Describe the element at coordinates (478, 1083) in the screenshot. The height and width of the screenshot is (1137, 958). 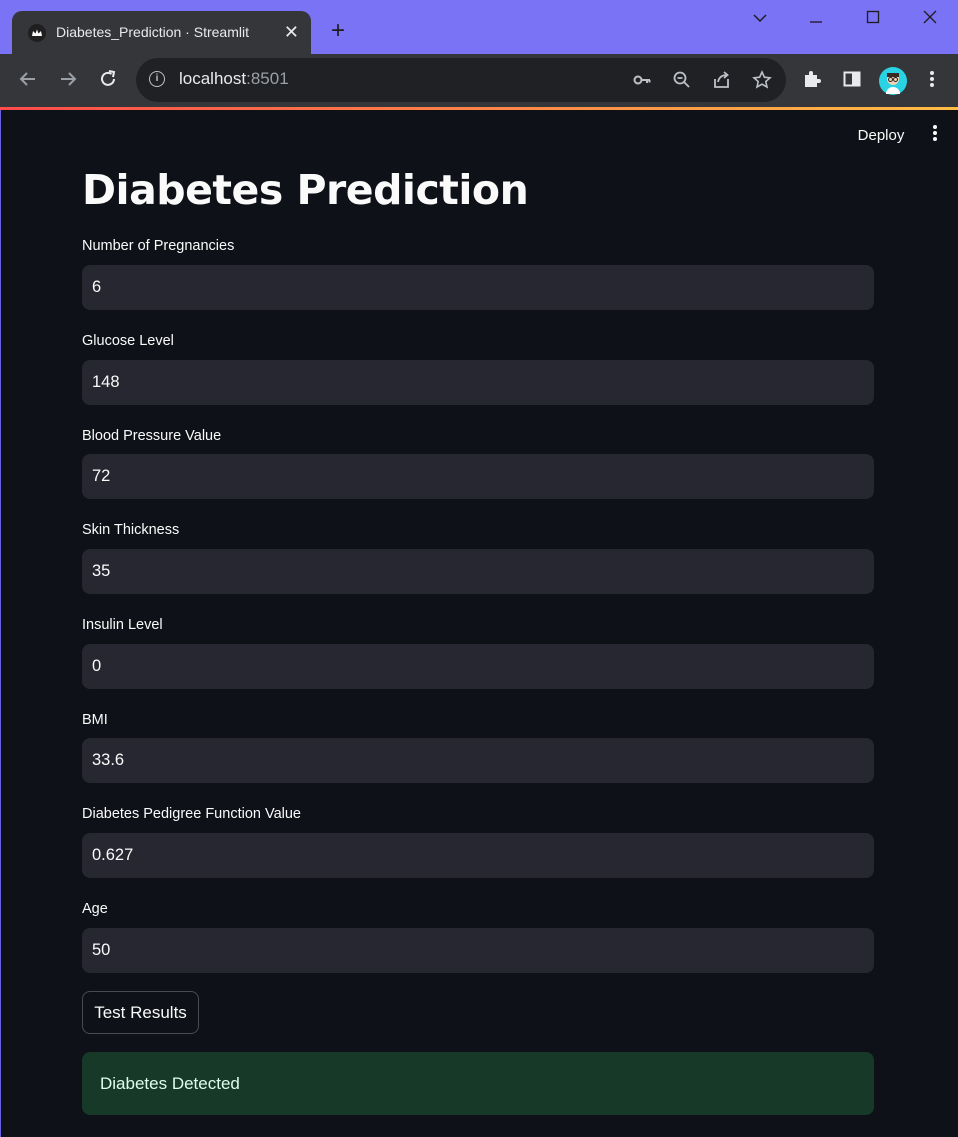
I see `result-alert: Diabetes Detected` at that location.